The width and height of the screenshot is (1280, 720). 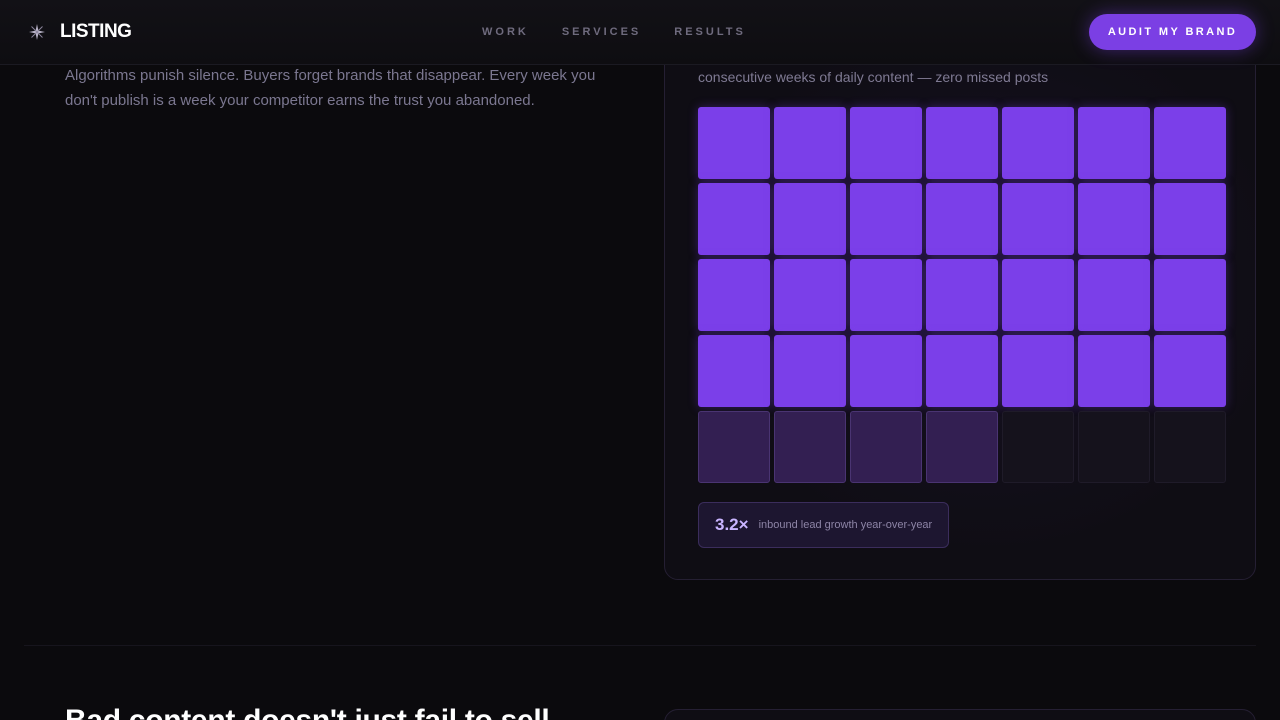 I want to click on stat-value: 3.2×, so click(x=732, y=524).